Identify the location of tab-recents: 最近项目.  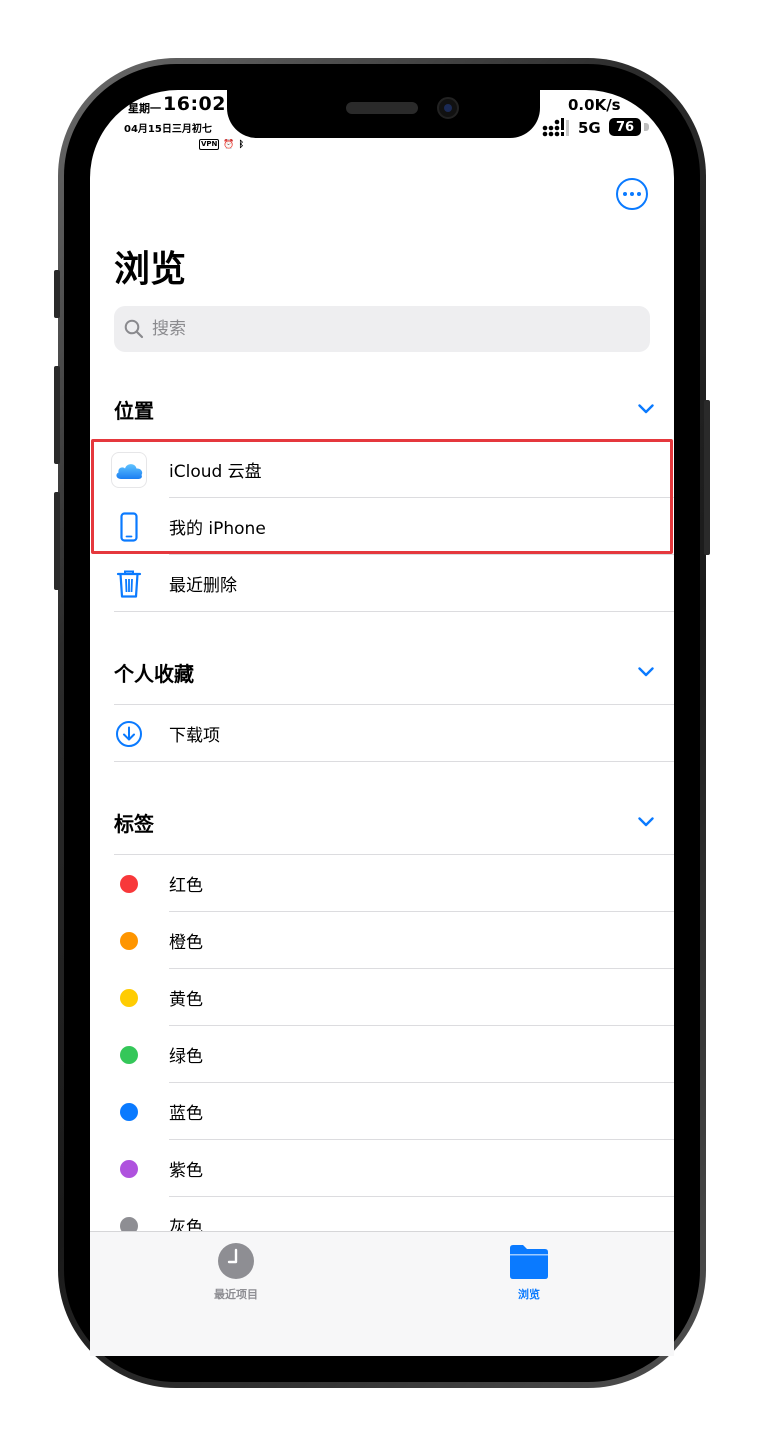
(236, 1272).